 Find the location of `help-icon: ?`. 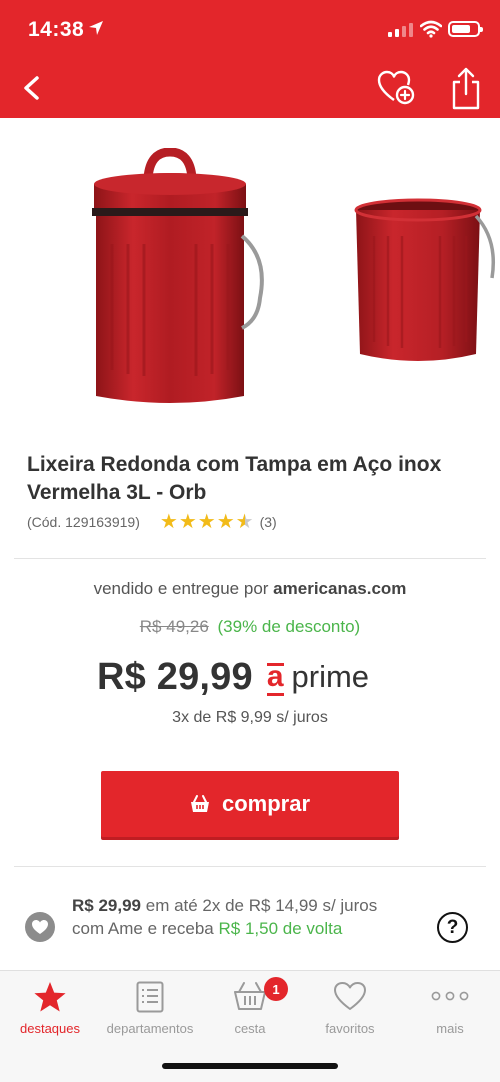

help-icon: ? is located at coordinates (452, 927).